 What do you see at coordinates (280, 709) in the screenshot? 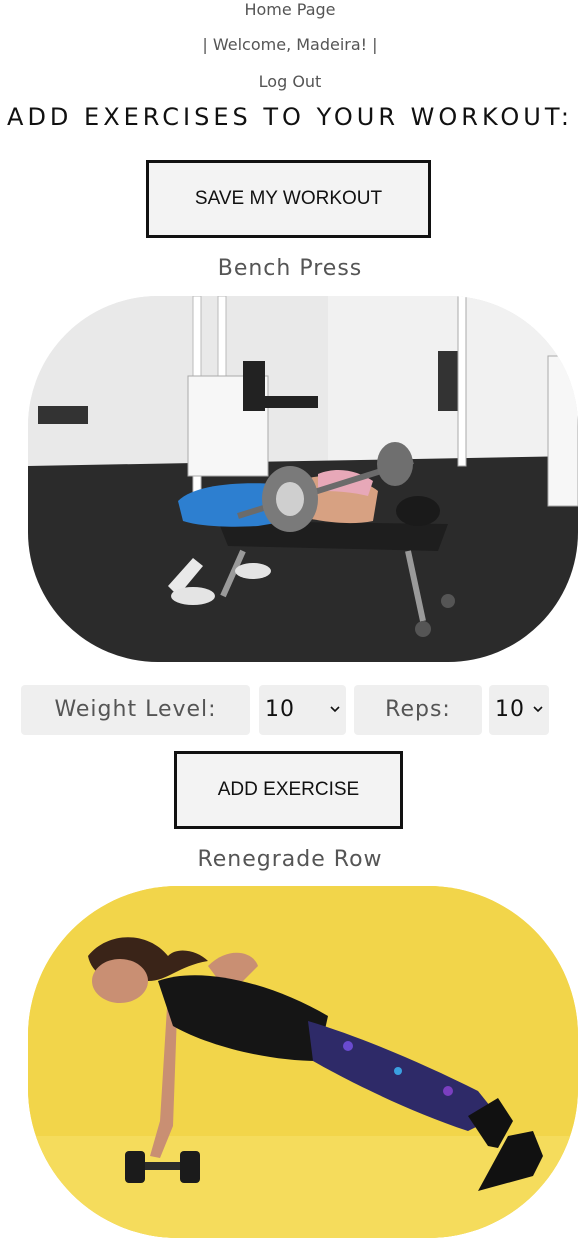
I see `weight-level-value: 10` at bounding box center [280, 709].